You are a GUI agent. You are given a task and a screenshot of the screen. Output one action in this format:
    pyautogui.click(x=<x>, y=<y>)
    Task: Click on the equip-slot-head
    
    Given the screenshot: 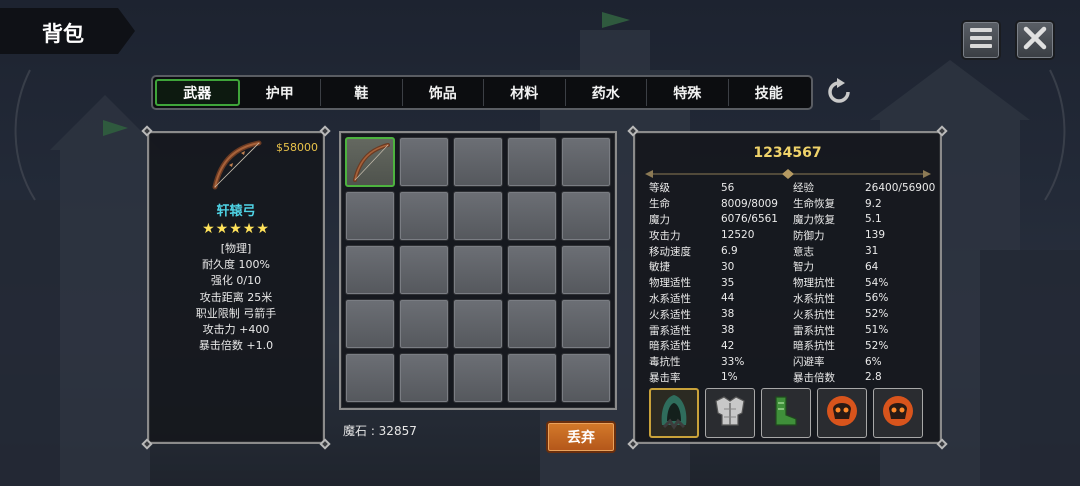 What is the action you would take?
    pyautogui.click(x=674, y=413)
    